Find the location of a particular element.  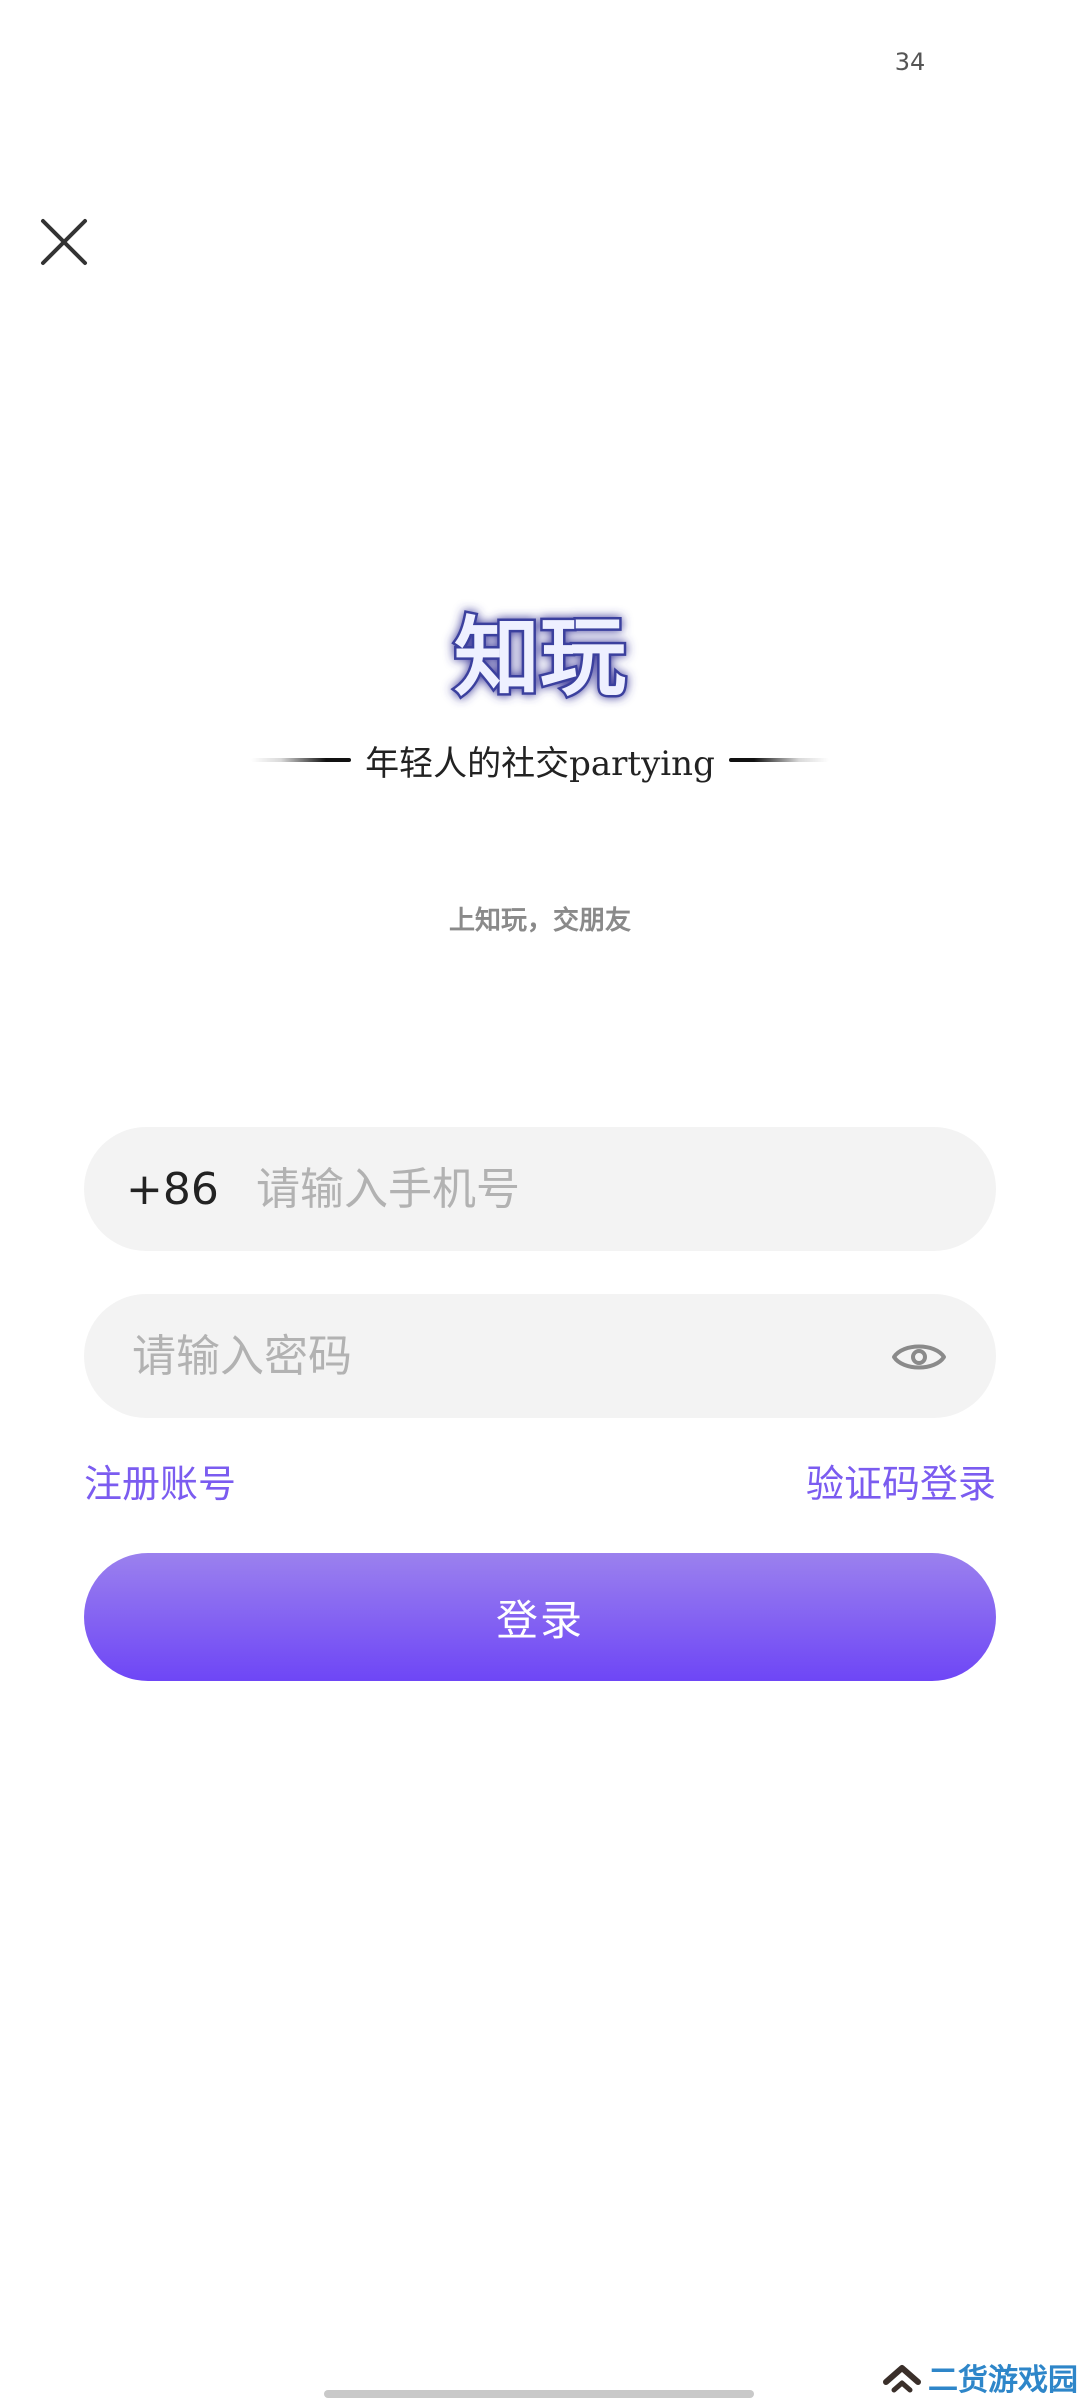

code-login-link: 验证码登录 is located at coordinates (901, 1480).